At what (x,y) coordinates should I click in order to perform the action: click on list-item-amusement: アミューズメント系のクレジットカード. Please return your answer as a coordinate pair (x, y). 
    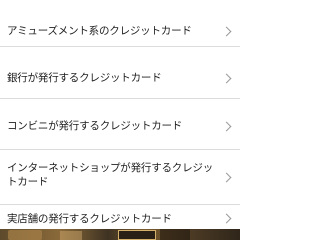
    Looking at the image, I should click on (120, 23).